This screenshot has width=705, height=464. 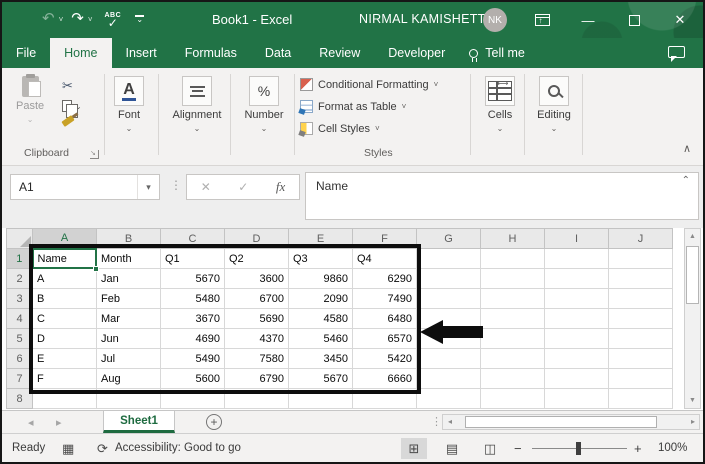 What do you see at coordinates (64, 338) in the screenshot?
I see `cell-a5: D` at bounding box center [64, 338].